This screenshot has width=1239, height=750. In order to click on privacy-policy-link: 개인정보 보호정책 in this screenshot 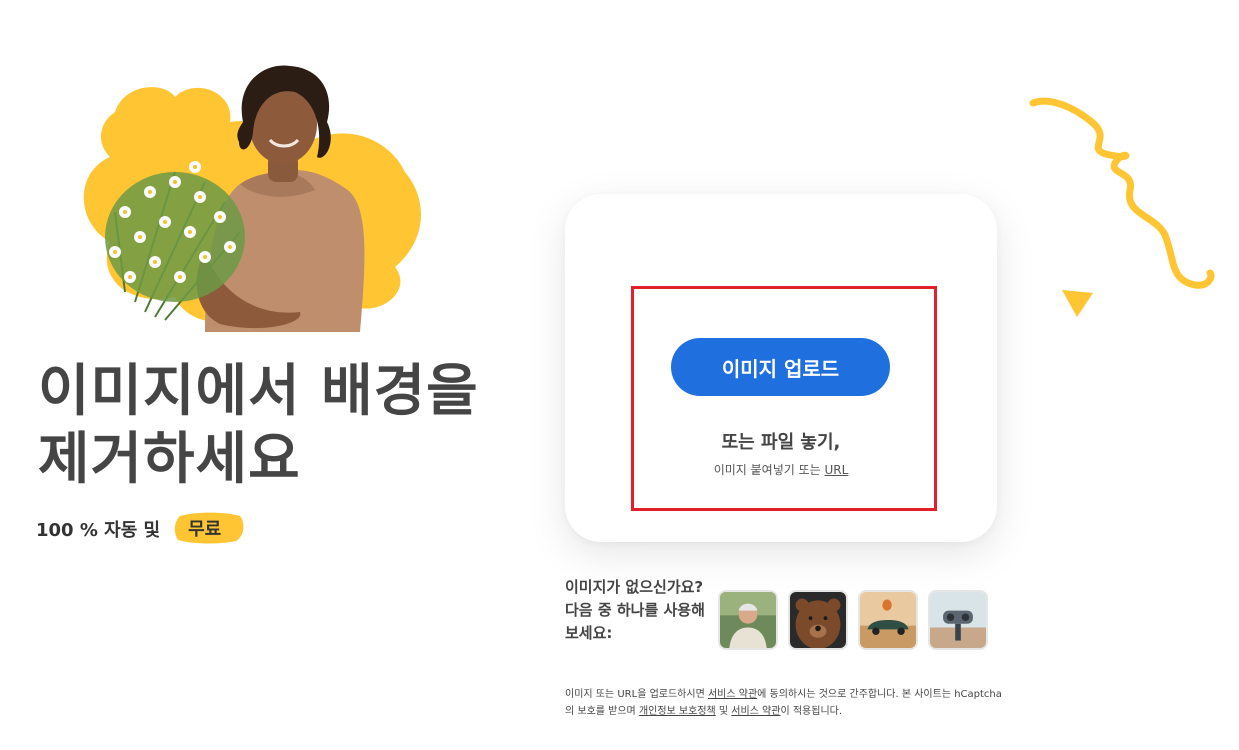, I will do `click(677, 711)`.